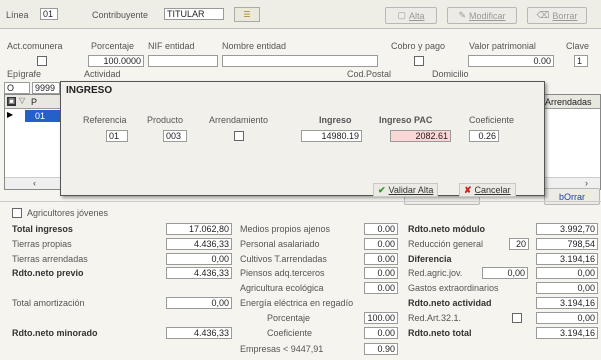 The width and height of the screenshot is (601, 360). I want to click on clave-input: 1, so click(581, 61).